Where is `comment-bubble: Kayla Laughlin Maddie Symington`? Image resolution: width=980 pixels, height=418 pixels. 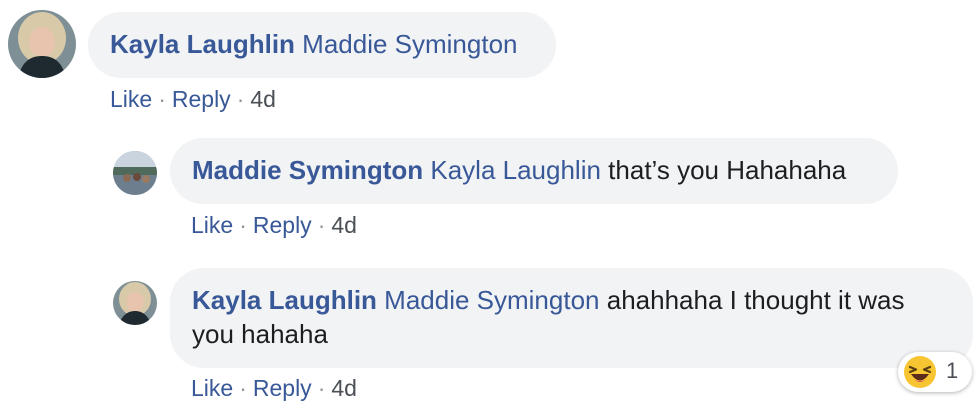 comment-bubble: Kayla Laughlin Maddie Symington is located at coordinates (322, 45).